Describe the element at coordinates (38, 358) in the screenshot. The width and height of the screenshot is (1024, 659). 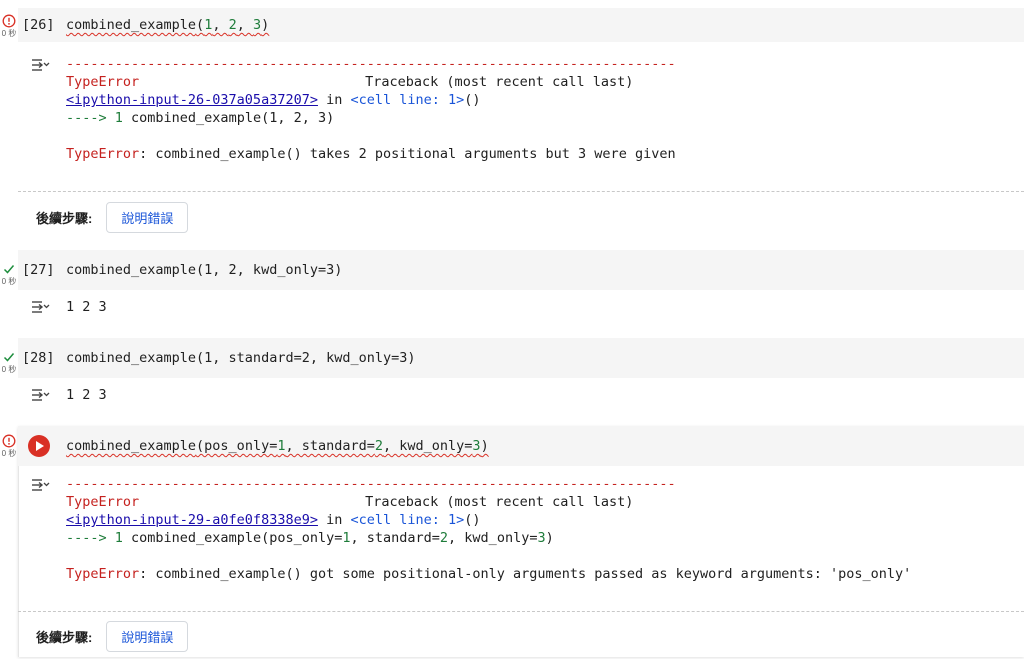
I see `exec-count: [28]` at that location.